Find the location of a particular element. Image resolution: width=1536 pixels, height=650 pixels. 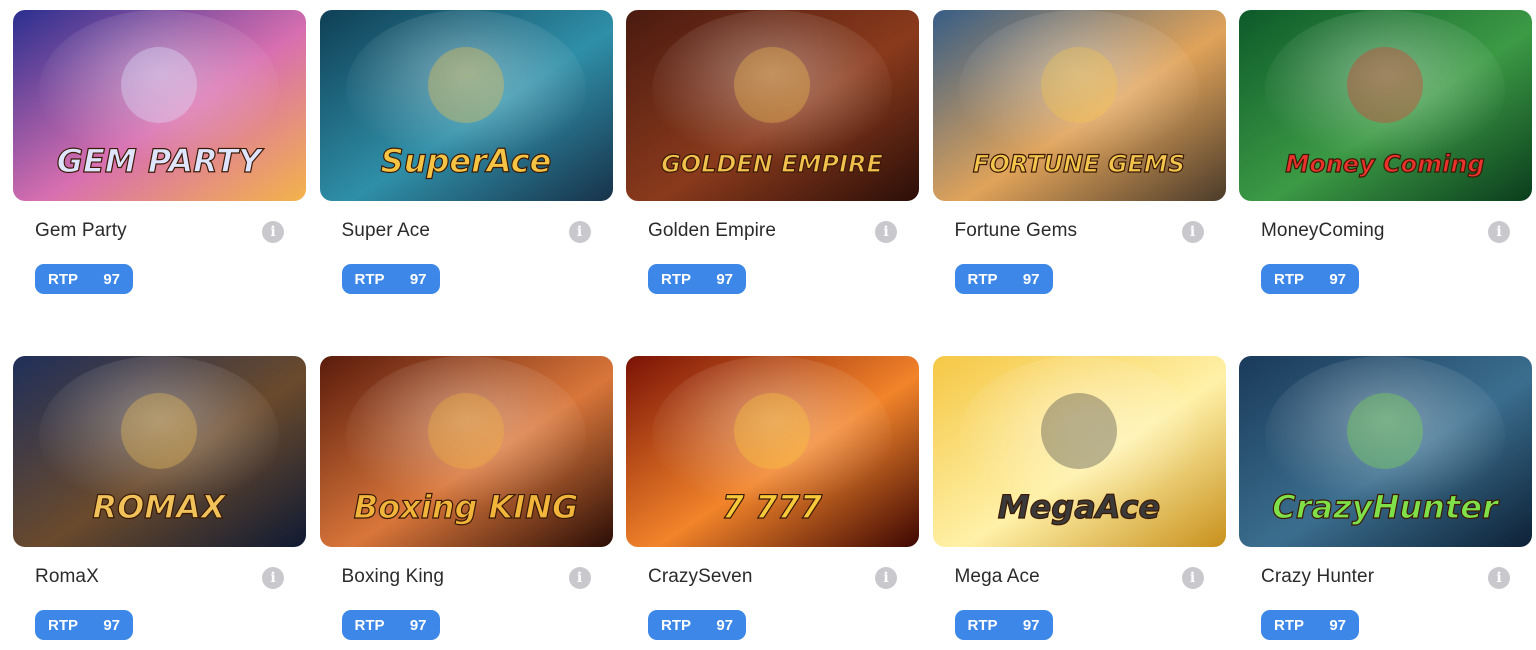

game-card: MegaAce Mega Ace i RTP 97 is located at coordinates (1079, 501).